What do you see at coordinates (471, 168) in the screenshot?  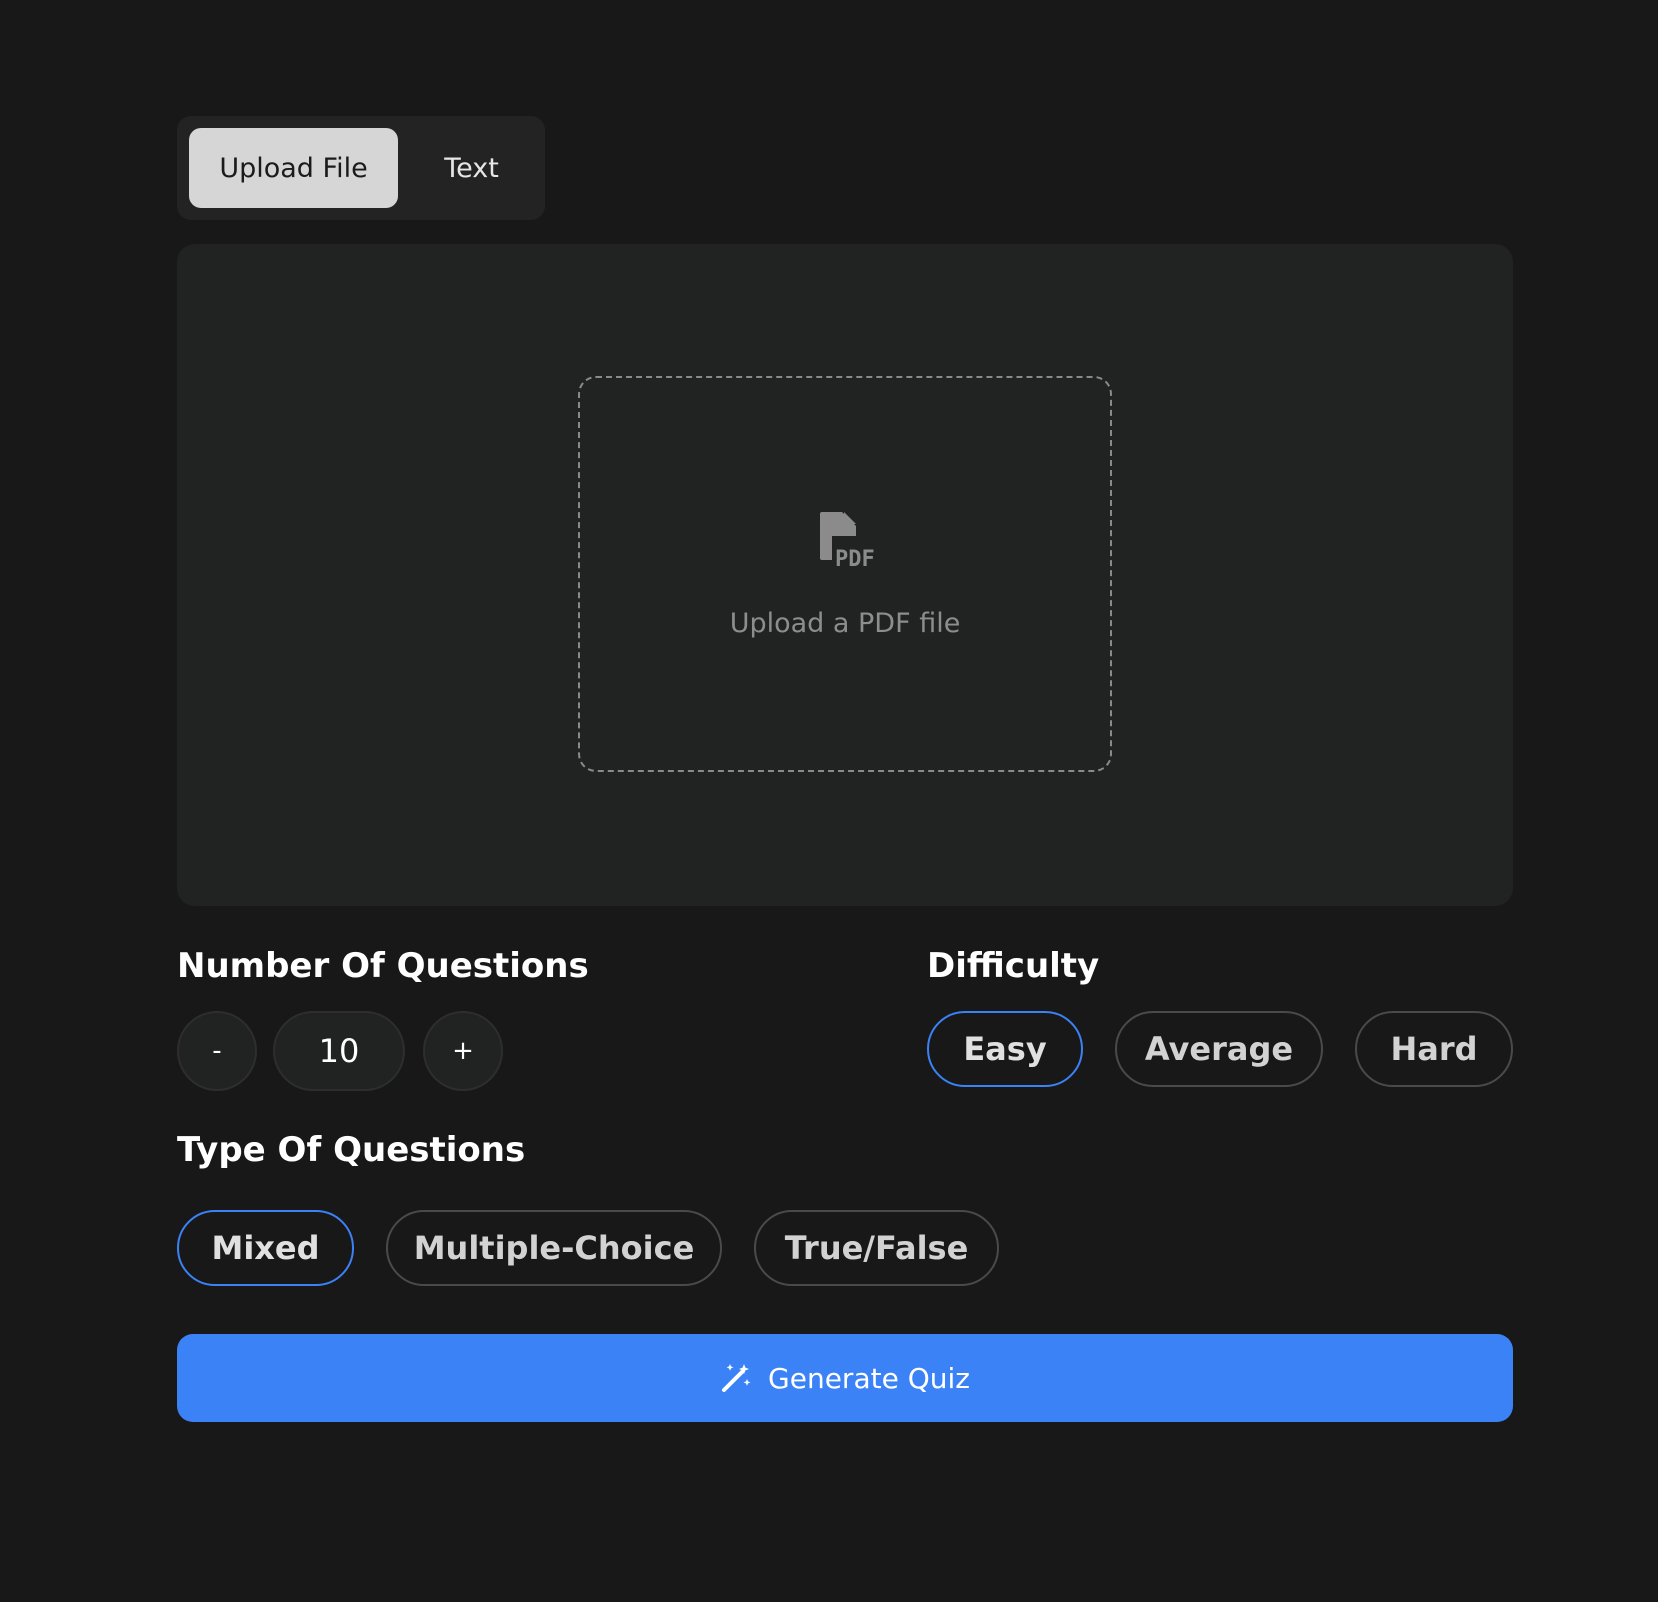 I see `tab-text: Text` at bounding box center [471, 168].